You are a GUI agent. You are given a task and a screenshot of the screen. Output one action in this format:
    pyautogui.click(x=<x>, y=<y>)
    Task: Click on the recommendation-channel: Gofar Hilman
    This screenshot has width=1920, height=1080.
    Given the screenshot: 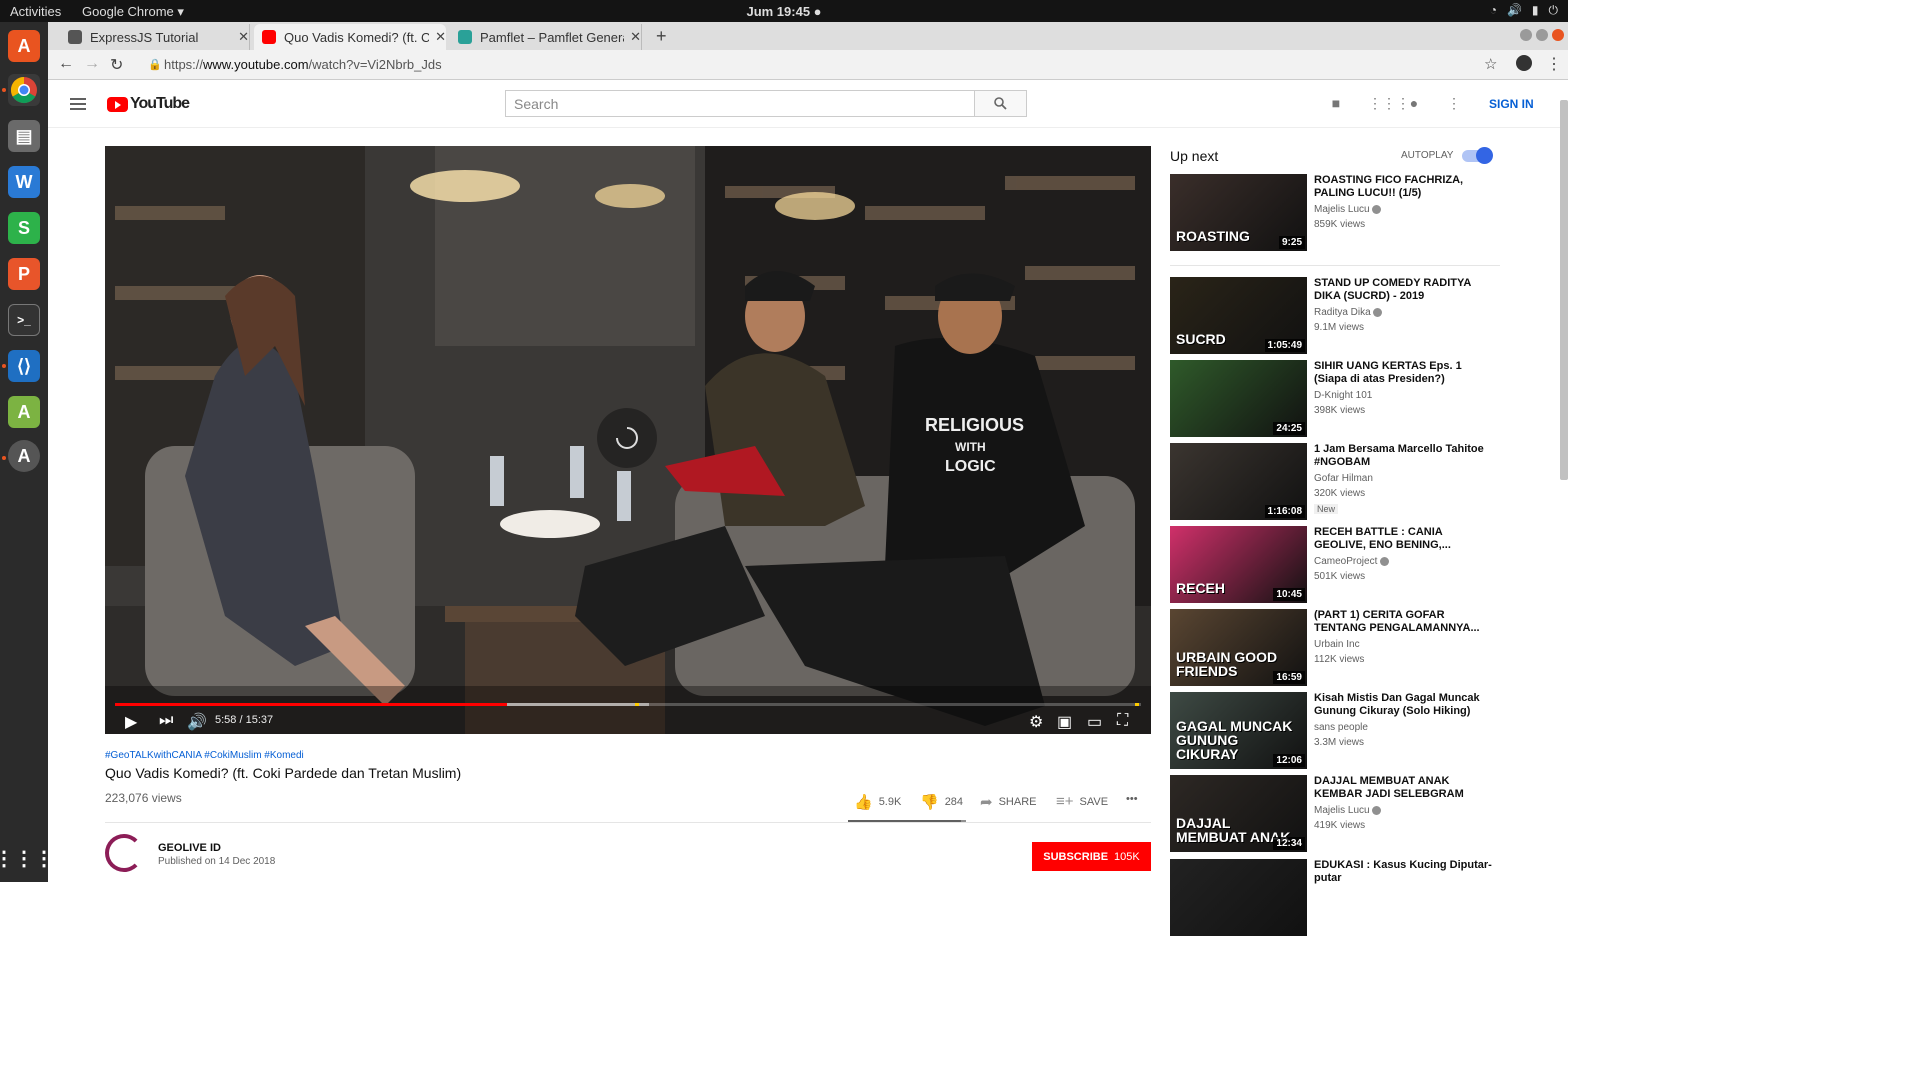 What is the action you would take?
    pyautogui.click(x=1343, y=478)
    